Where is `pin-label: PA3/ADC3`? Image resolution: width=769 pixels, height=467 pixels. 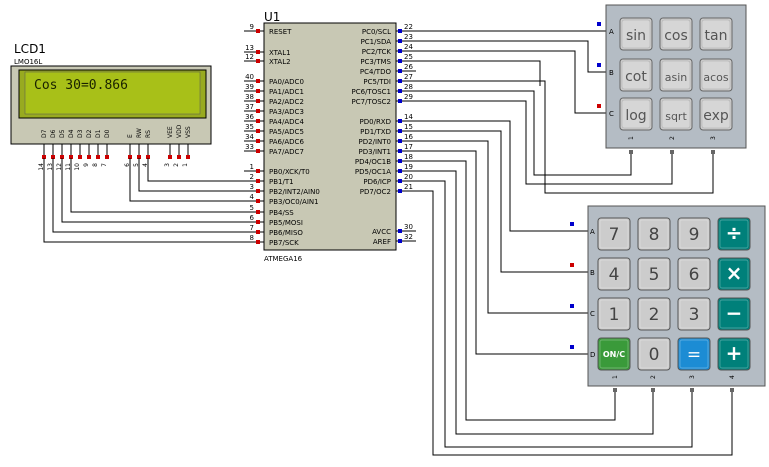 pin-label: PA3/ADC3 is located at coordinates (286, 112).